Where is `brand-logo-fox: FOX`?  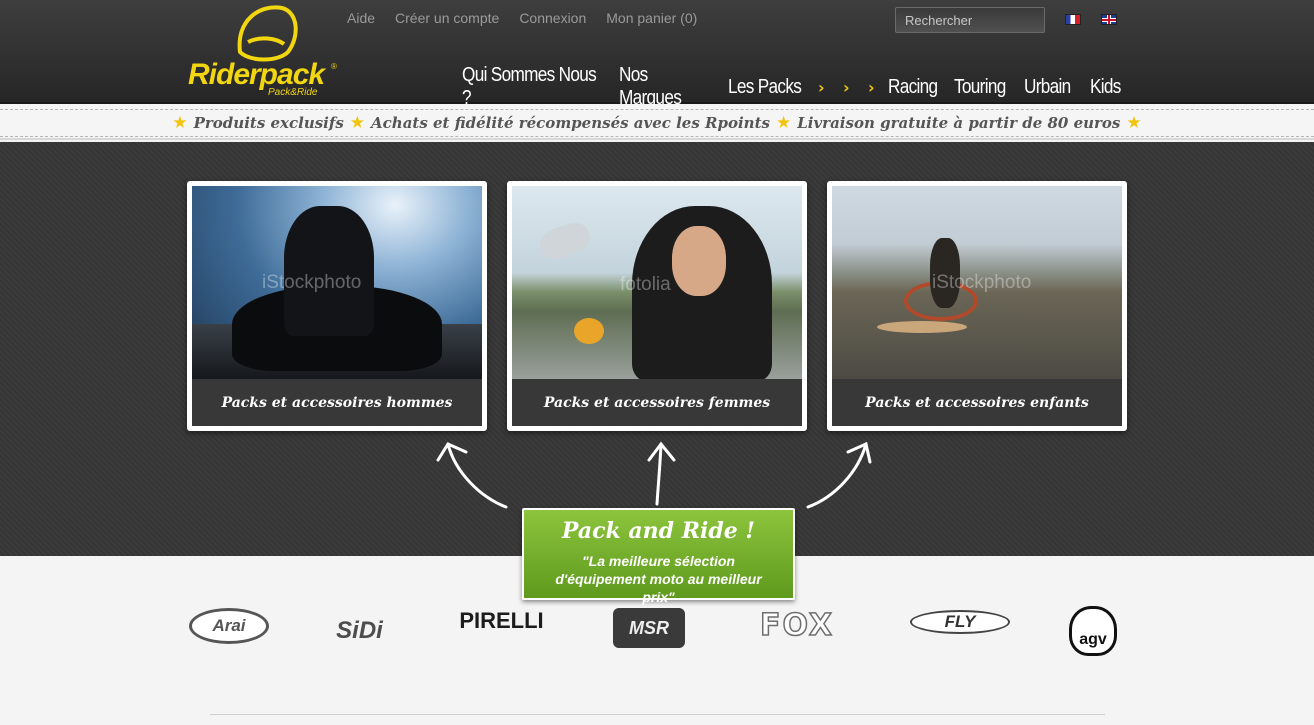 brand-logo-fox: FOX is located at coordinates (797, 625).